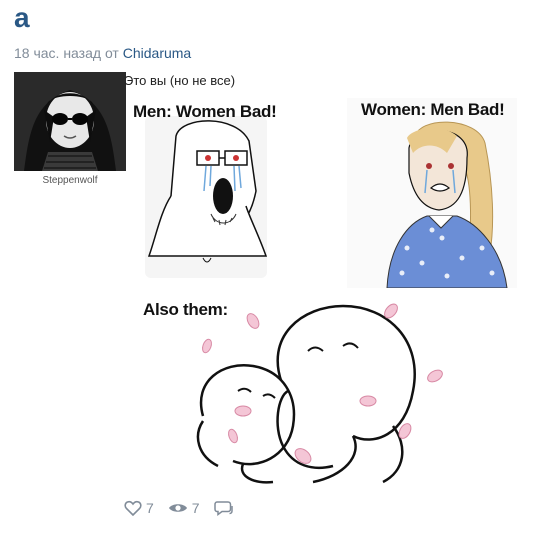  I want to click on view-count: 7, so click(195, 508).